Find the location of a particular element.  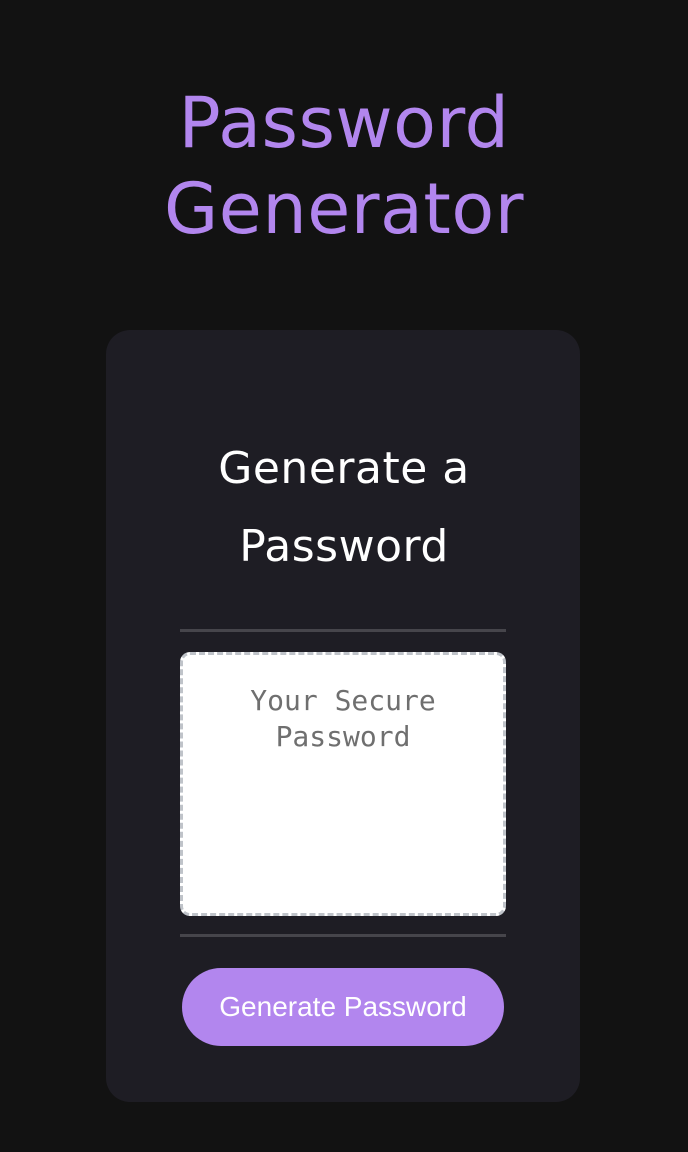

app-title: Password Generator is located at coordinates (344, 166).